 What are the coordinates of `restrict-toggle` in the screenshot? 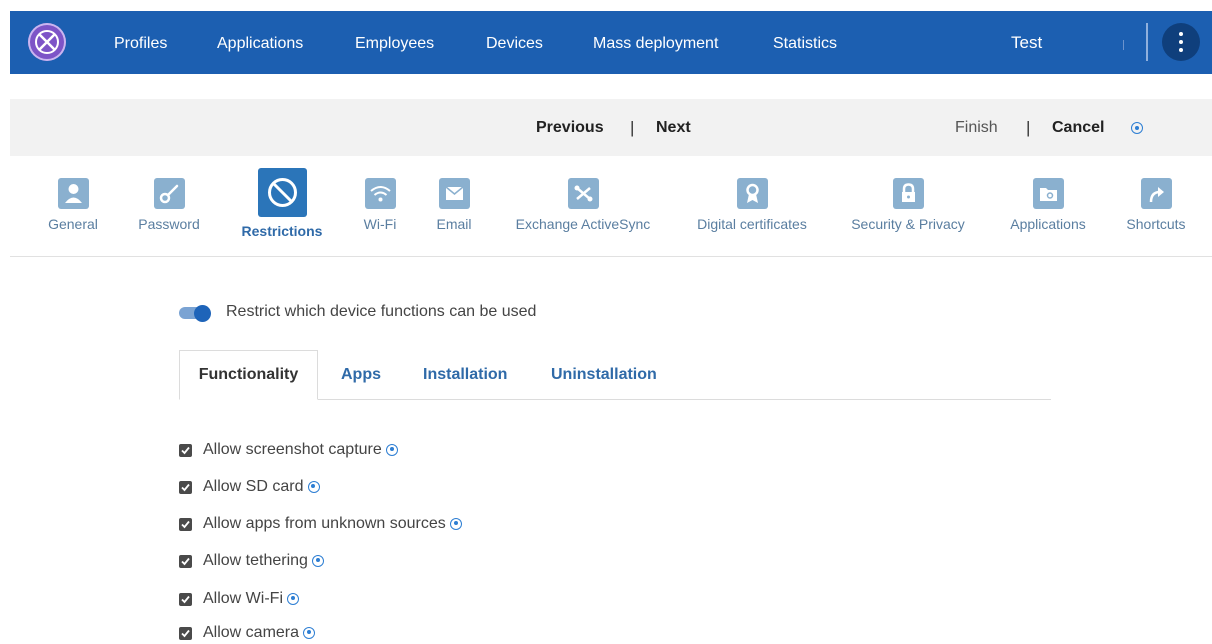 It's located at (195, 313).